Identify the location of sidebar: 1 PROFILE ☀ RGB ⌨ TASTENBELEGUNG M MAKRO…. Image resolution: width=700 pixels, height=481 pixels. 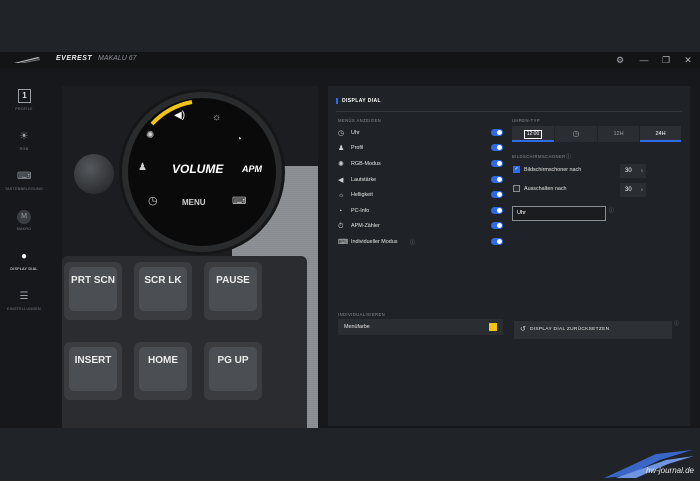
(24, 206).